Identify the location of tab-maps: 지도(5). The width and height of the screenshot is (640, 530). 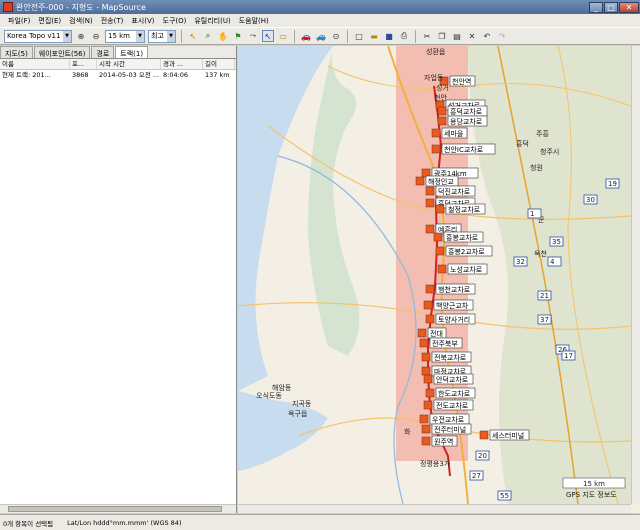
(16, 52).